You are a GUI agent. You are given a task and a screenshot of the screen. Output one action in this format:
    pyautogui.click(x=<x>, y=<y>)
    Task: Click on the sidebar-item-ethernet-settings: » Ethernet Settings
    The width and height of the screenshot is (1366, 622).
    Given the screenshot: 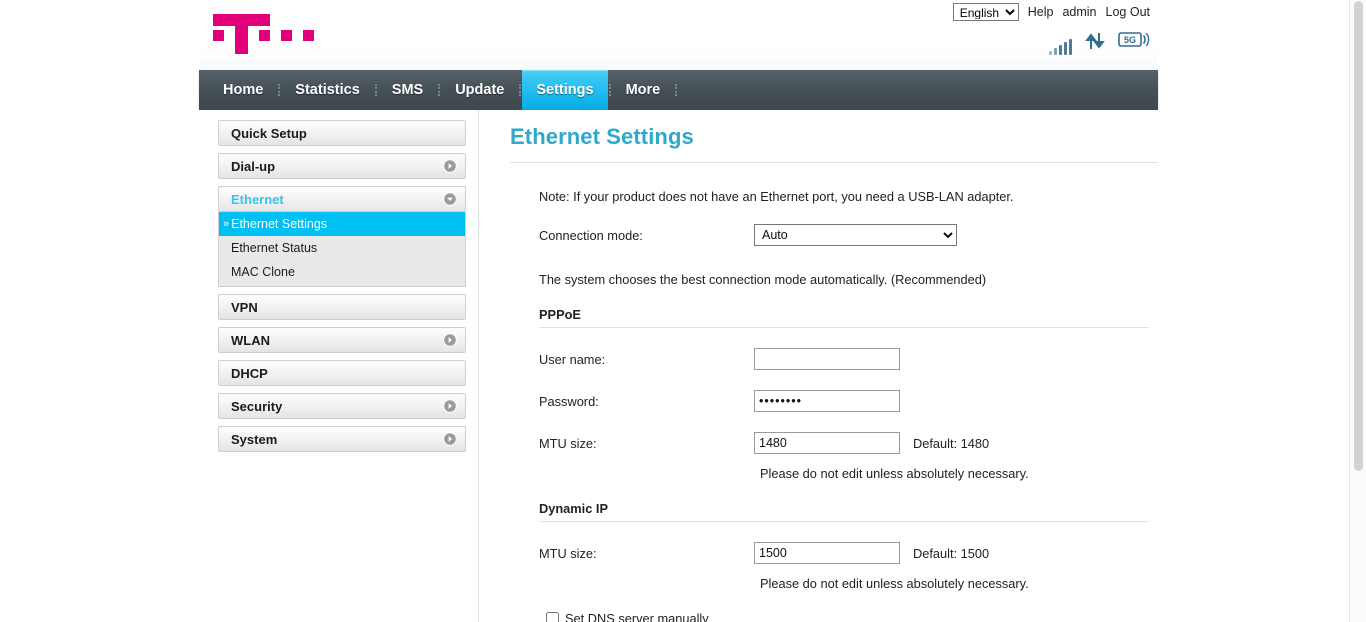 What is the action you would take?
    pyautogui.click(x=342, y=224)
    